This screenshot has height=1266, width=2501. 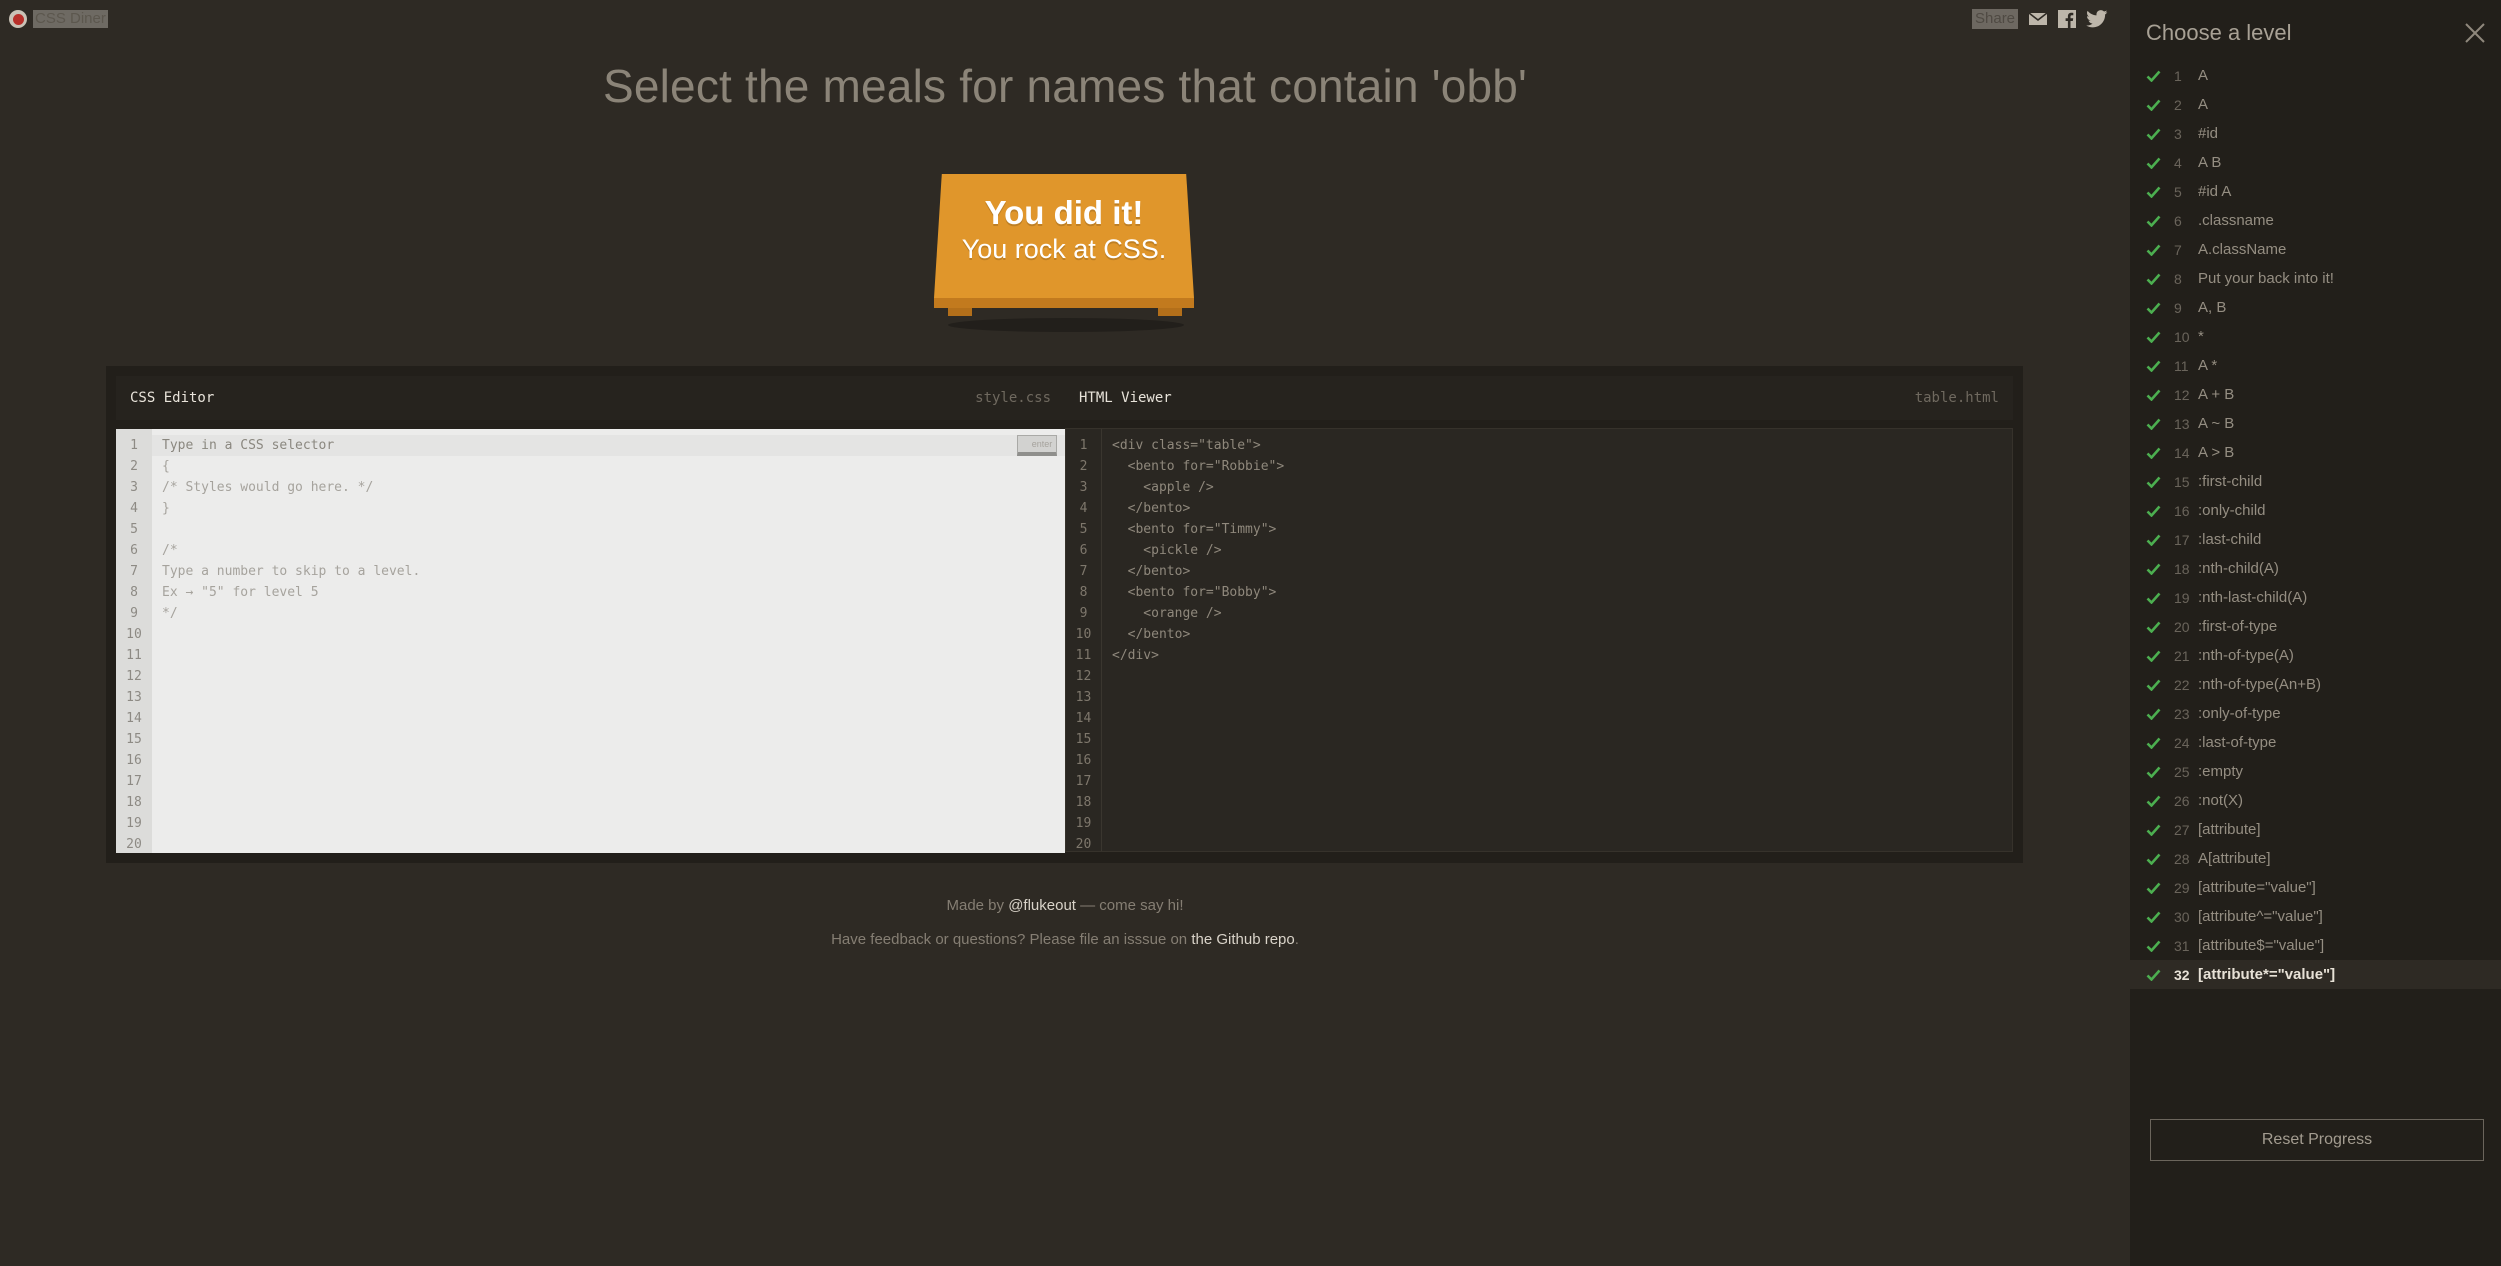 I want to click on level-label: A, B, so click(x=2212, y=307).